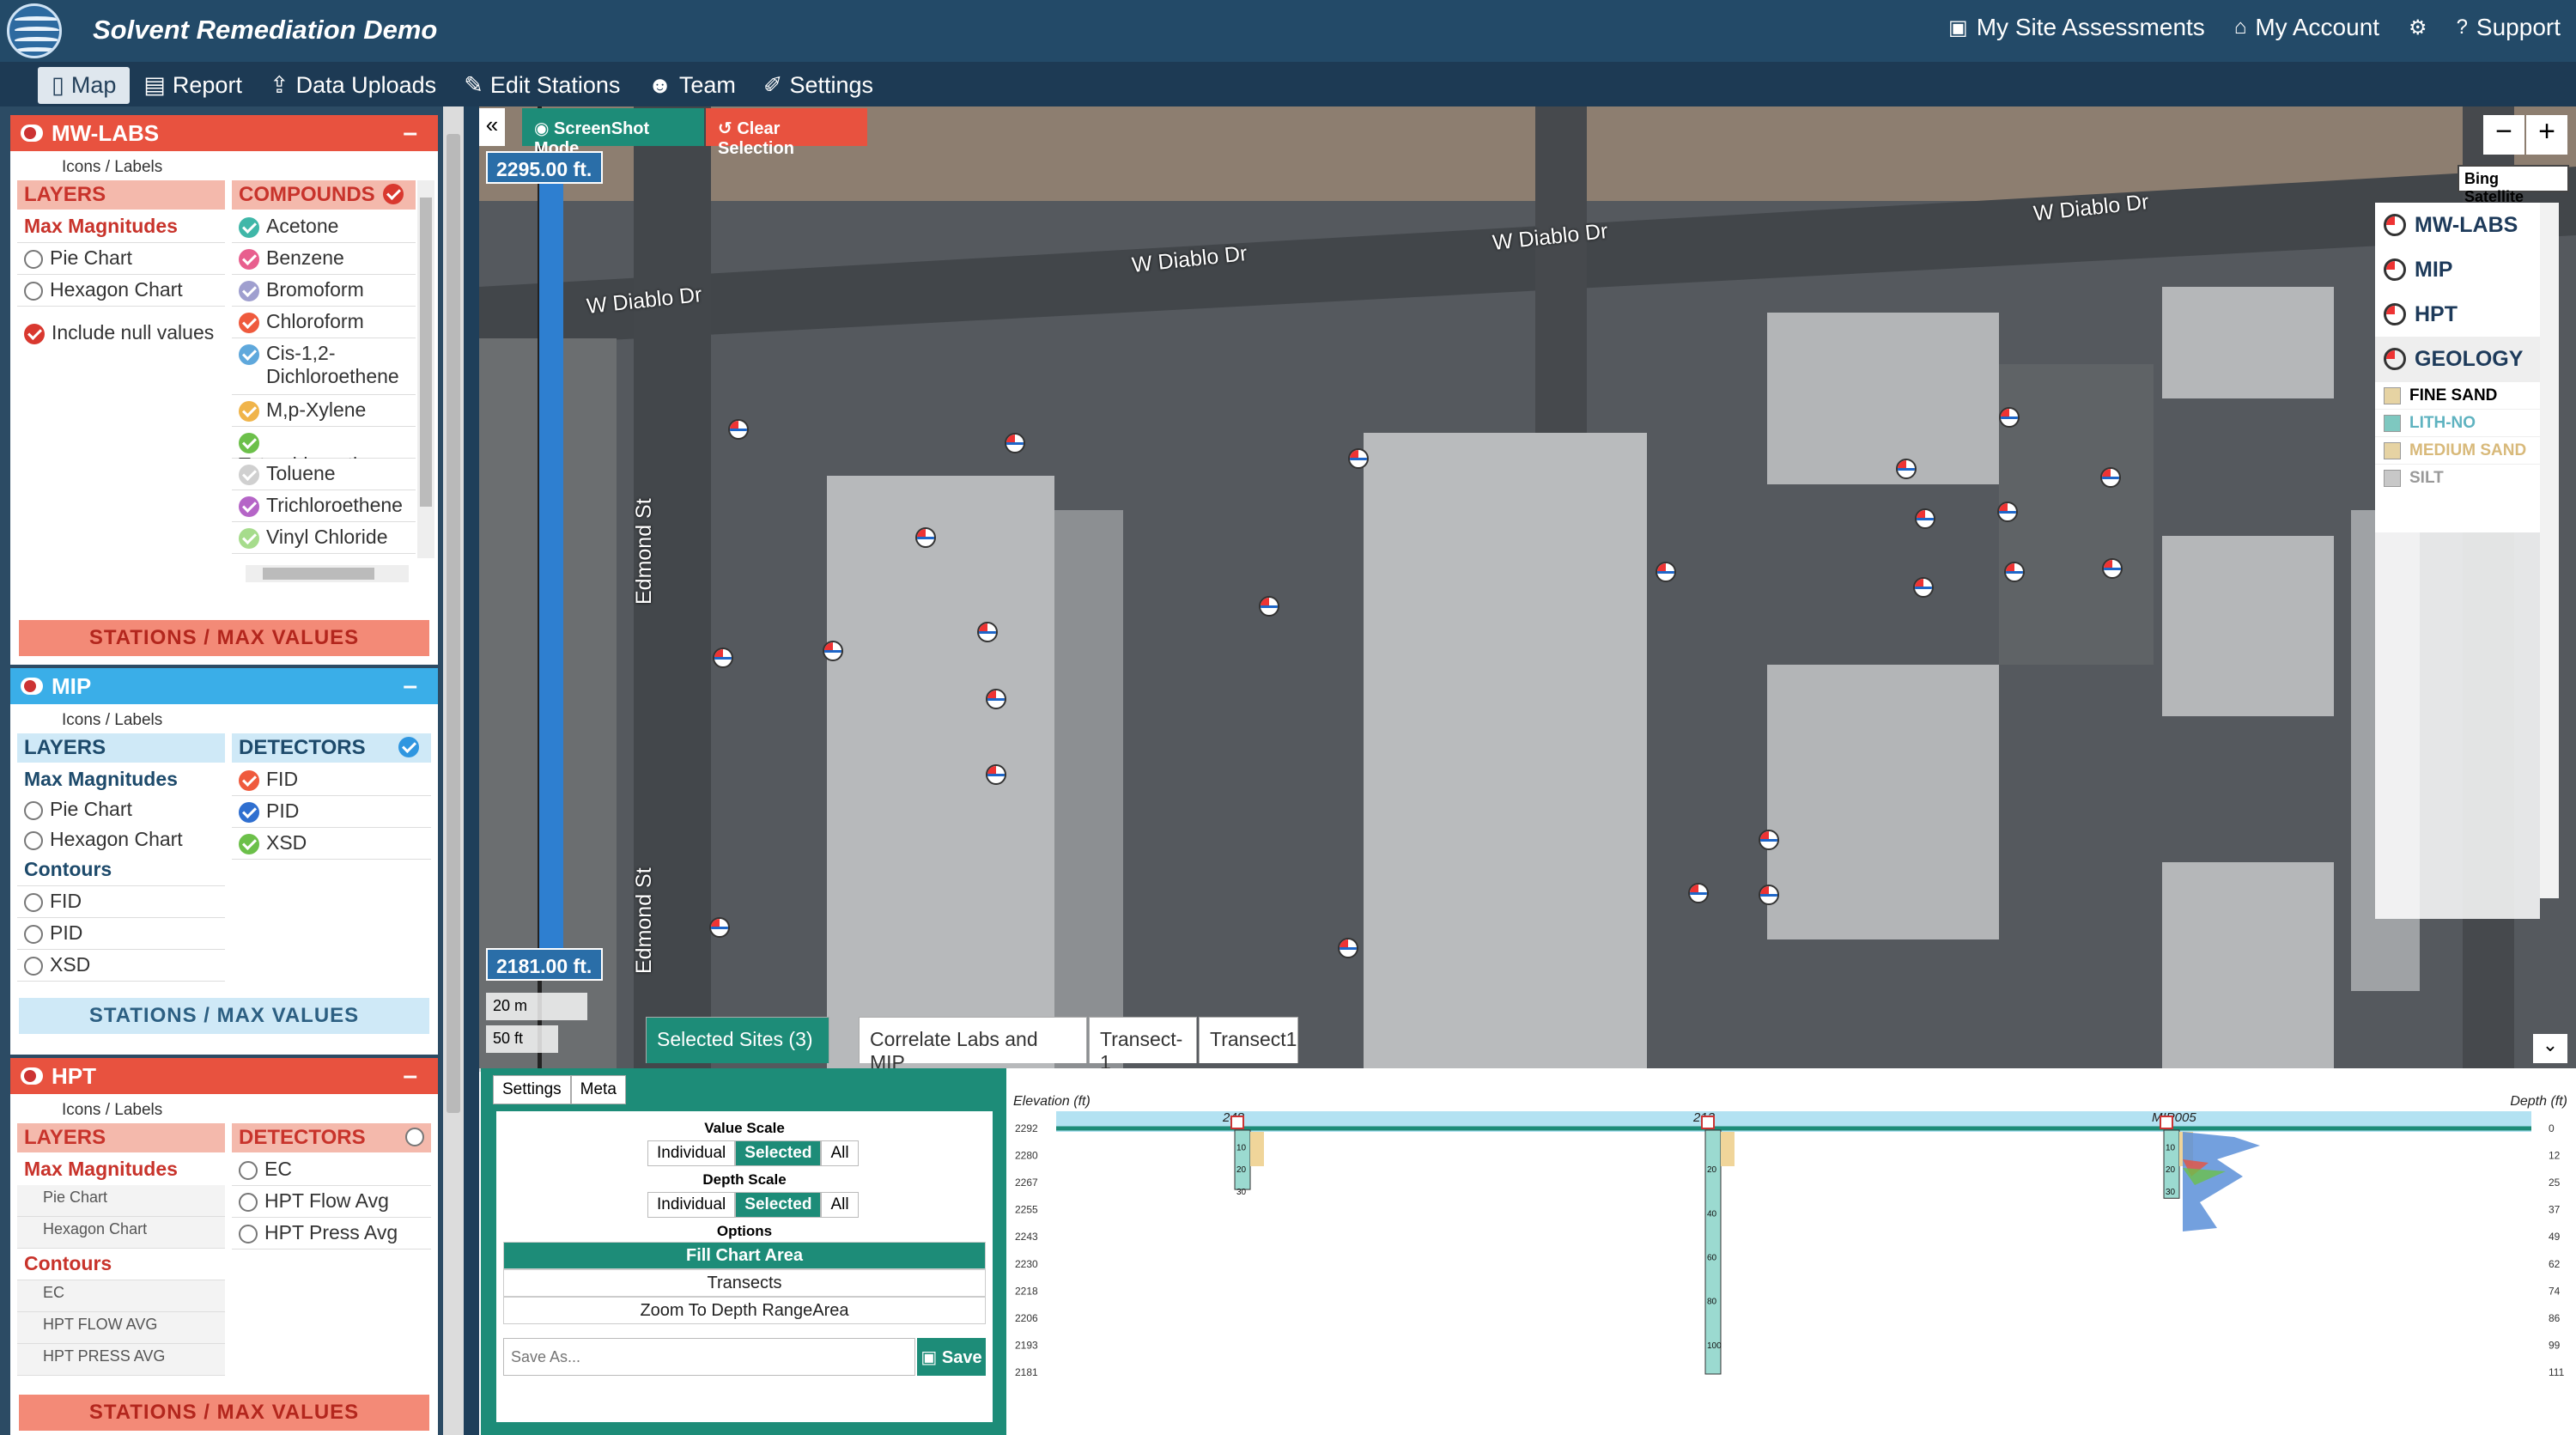 This screenshot has width=2576, height=1435. What do you see at coordinates (324, 506) in the screenshot?
I see `compound-trichloroethene: Trichloroethene` at bounding box center [324, 506].